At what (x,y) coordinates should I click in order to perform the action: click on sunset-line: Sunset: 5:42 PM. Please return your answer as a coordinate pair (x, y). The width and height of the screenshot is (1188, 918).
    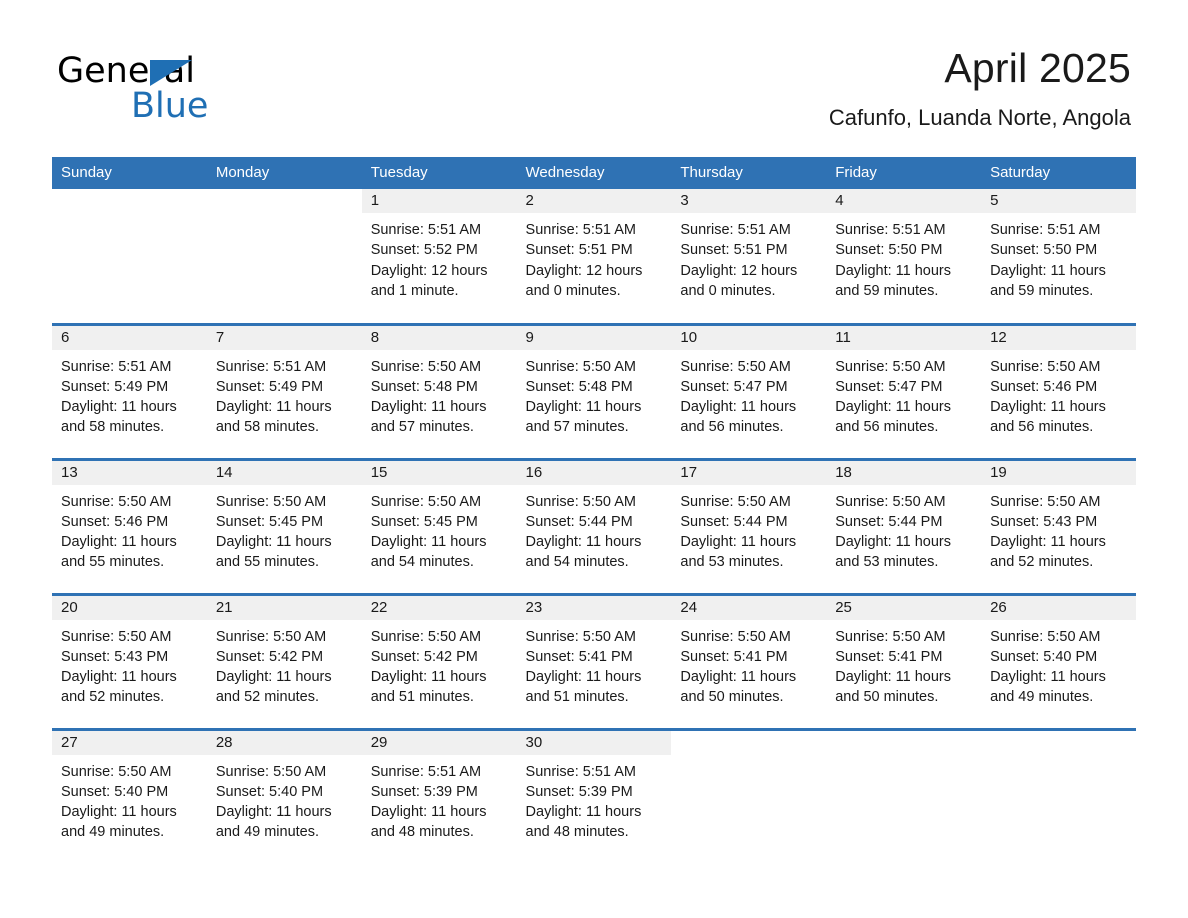
    Looking at the image, I should click on (269, 656).